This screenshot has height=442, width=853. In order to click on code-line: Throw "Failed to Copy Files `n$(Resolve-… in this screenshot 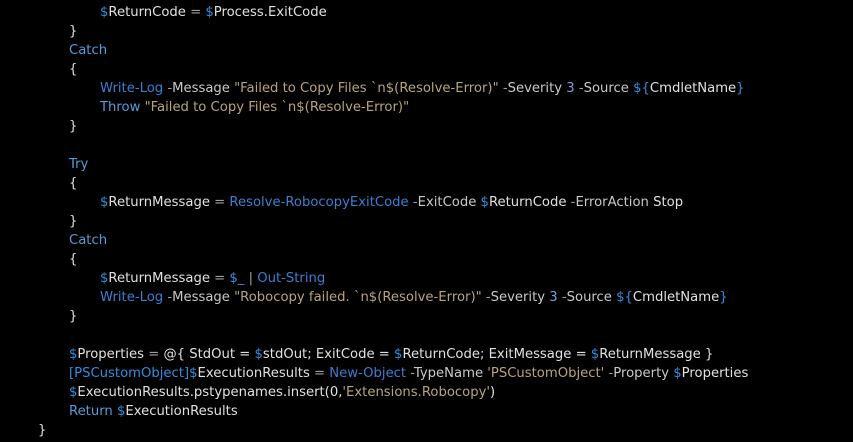, I will do `click(254, 107)`.